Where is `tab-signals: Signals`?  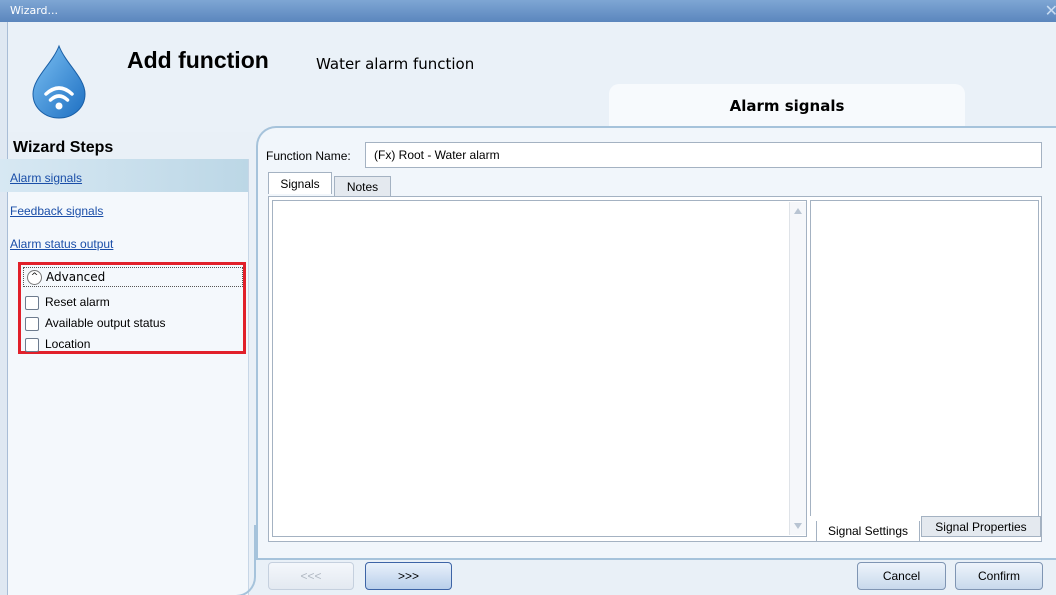
tab-signals: Signals is located at coordinates (300, 183).